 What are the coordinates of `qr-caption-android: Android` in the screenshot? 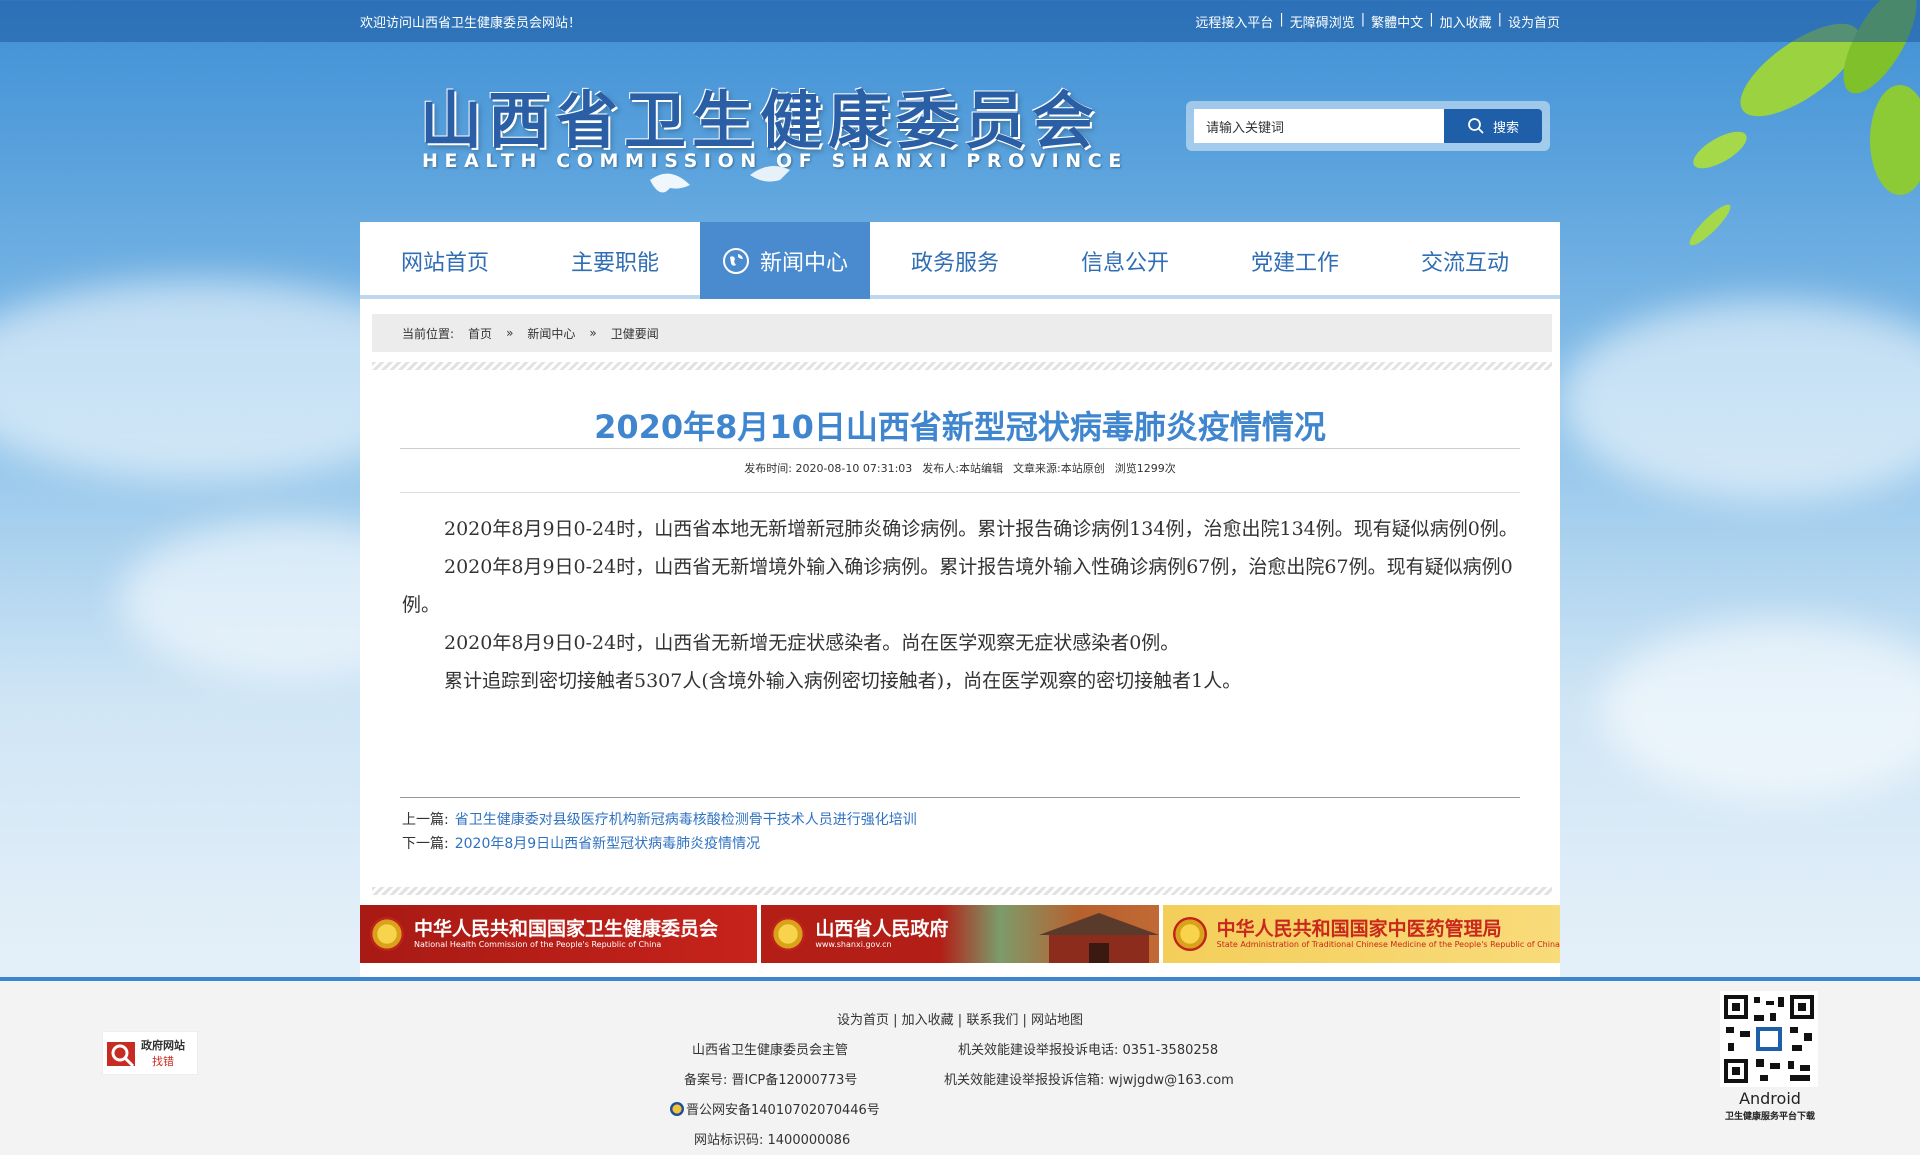 It's located at (1770, 1098).